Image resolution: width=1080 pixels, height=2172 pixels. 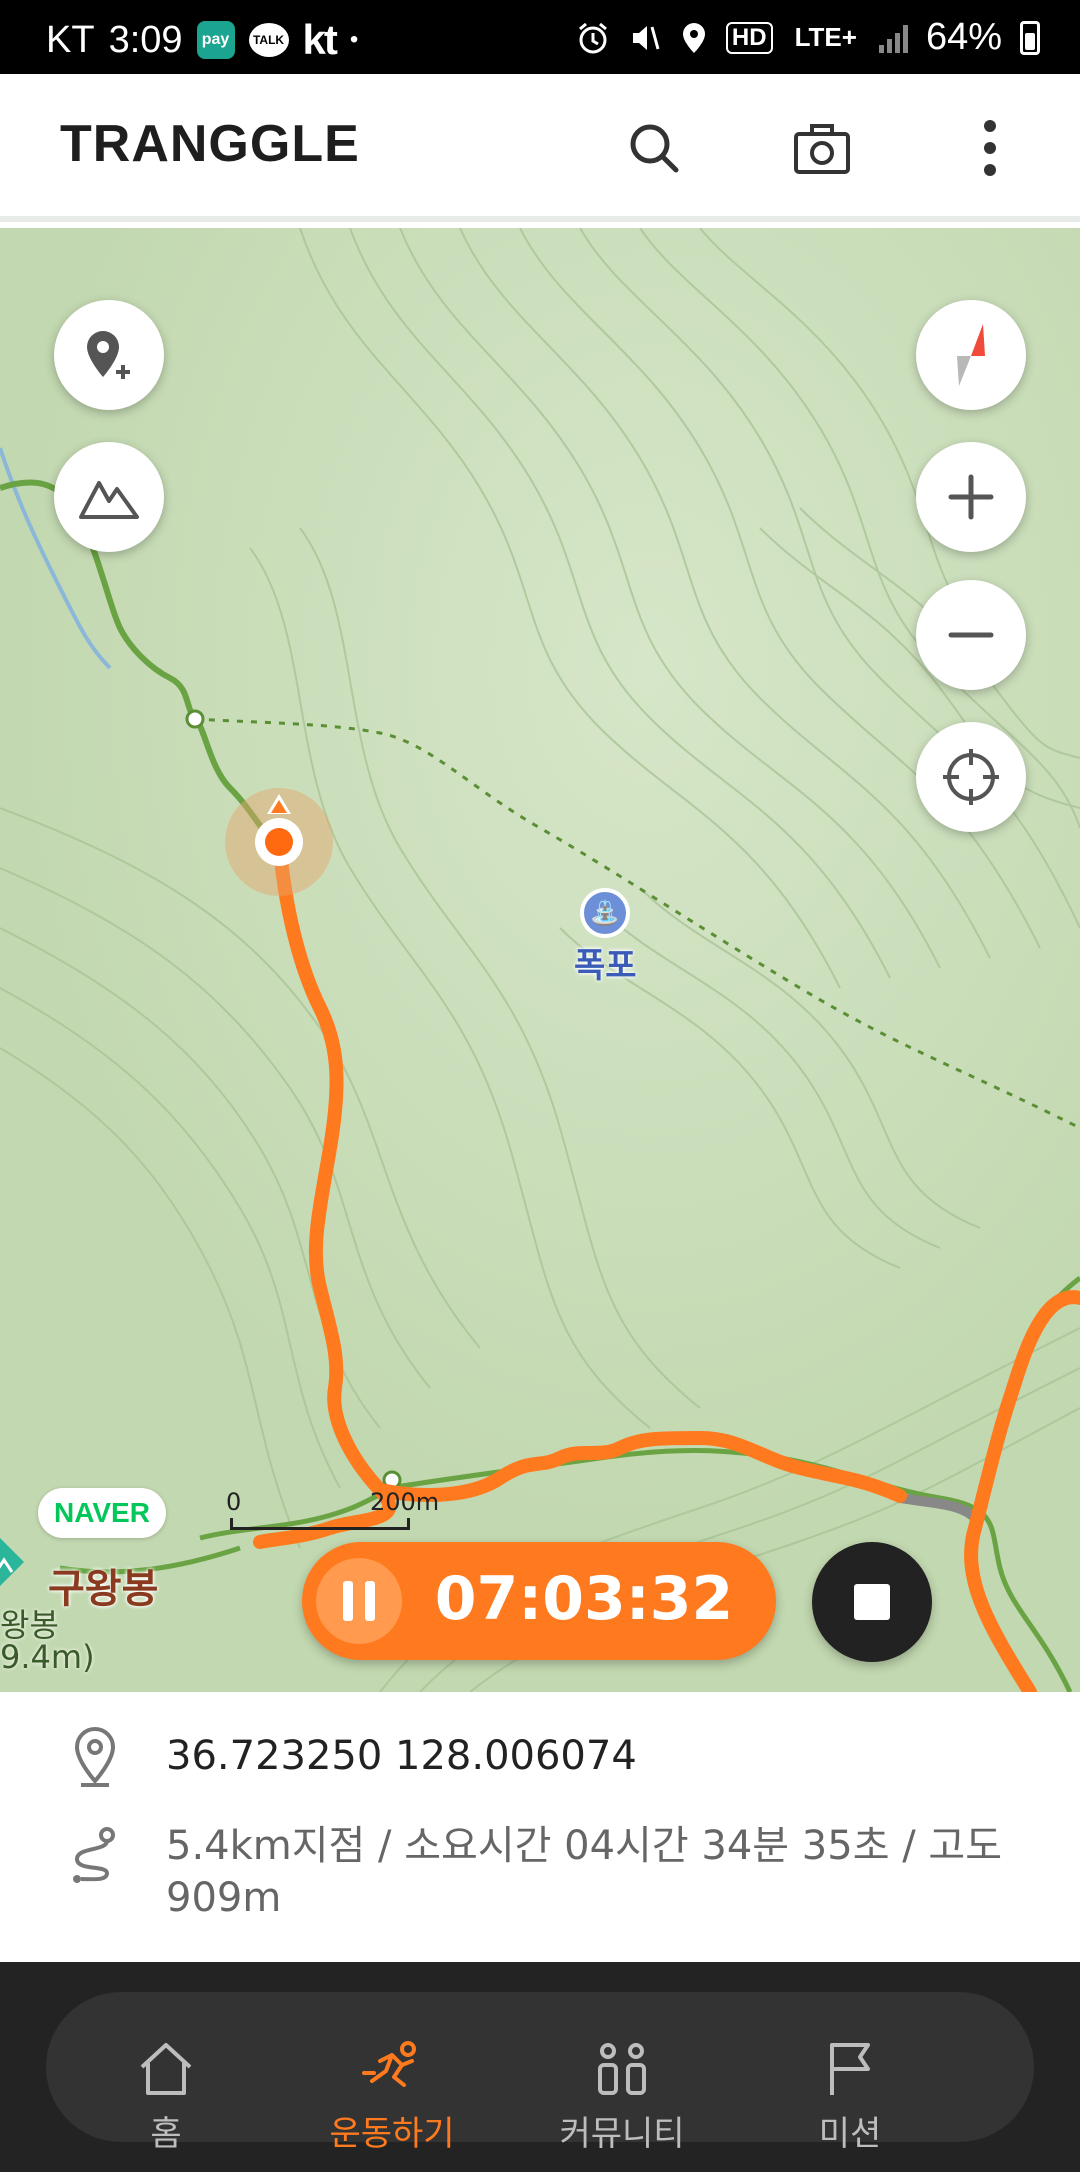 I want to click on route-icon, so click(x=95, y=1855).